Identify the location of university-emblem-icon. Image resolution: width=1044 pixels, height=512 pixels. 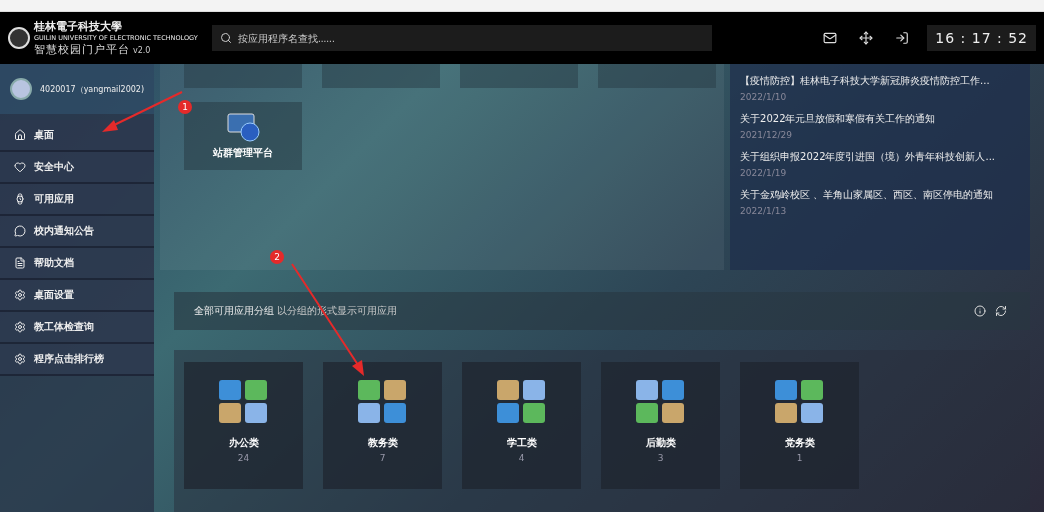
(19, 38).